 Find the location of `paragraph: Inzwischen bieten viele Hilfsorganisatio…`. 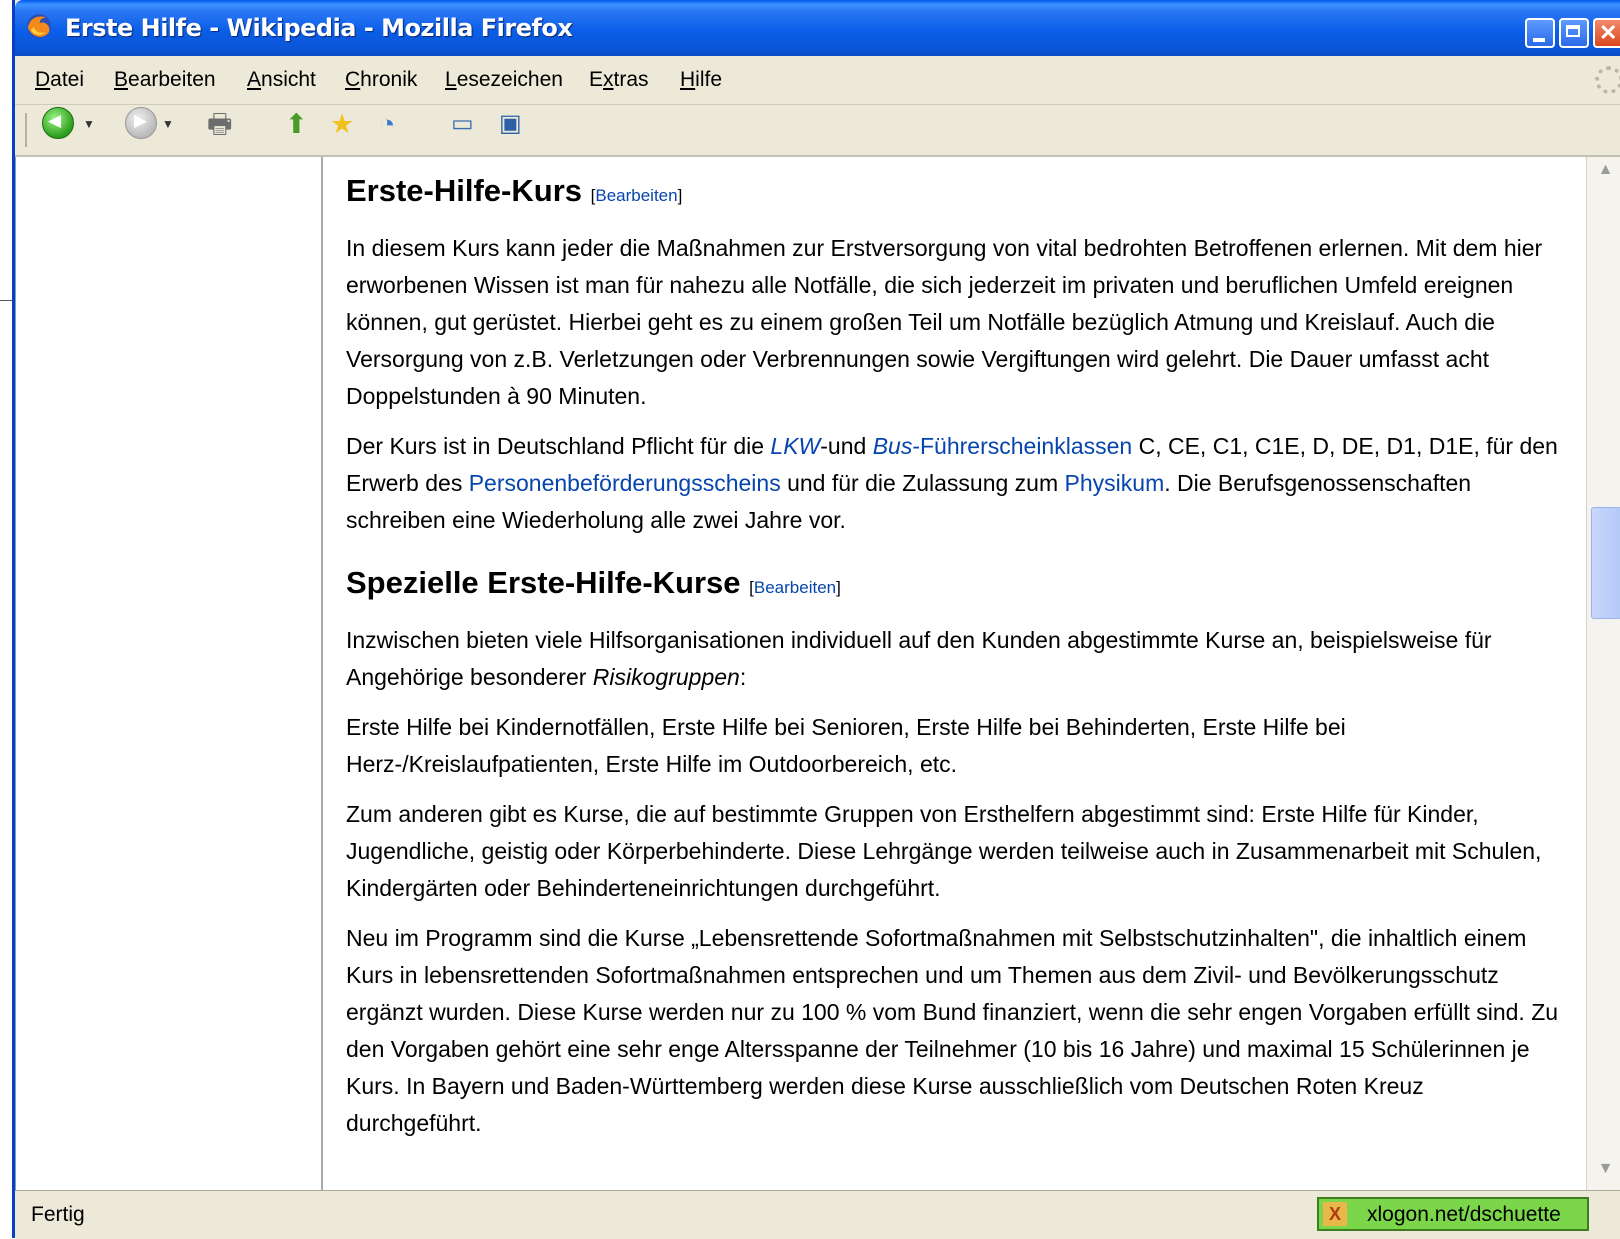

paragraph: Inzwischen bieten viele Hilfsorganisatio… is located at coordinates (953, 659).